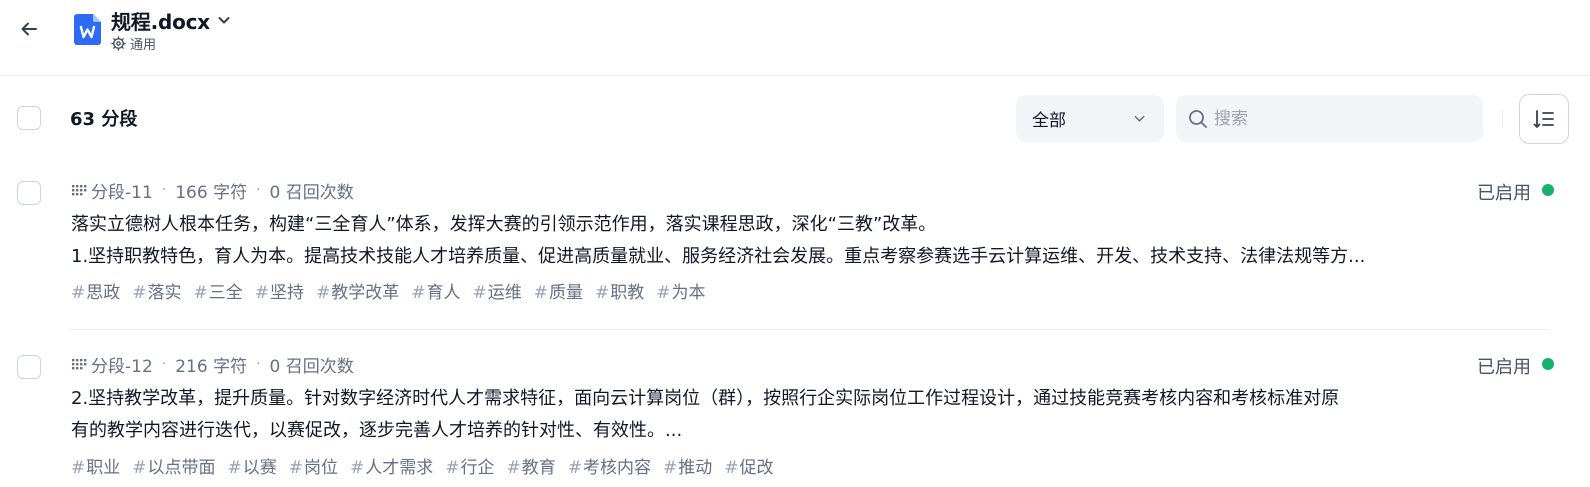 Image resolution: width=1590 pixels, height=487 pixels. Describe the element at coordinates (1049, 121) in the screenshot. I see `status-filter-value: 全部` at that location.